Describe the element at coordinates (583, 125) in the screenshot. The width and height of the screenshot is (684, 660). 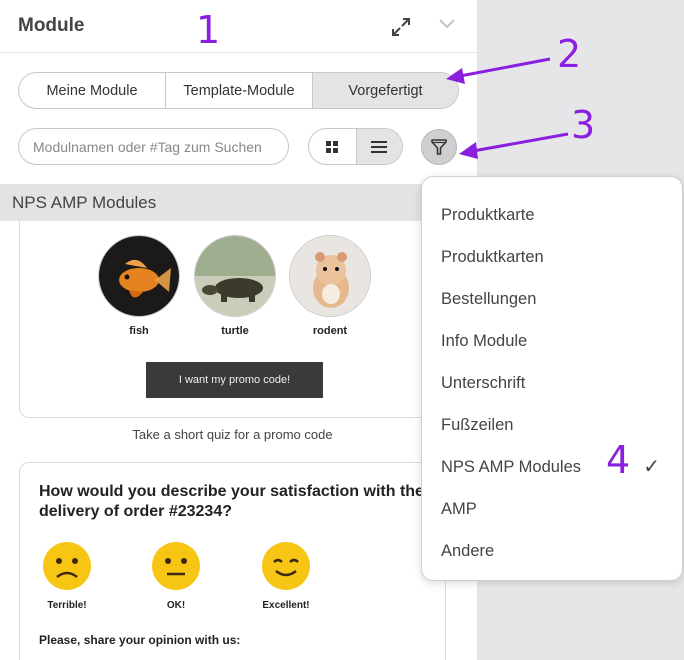
I see `annotation-3: 3` at that location.